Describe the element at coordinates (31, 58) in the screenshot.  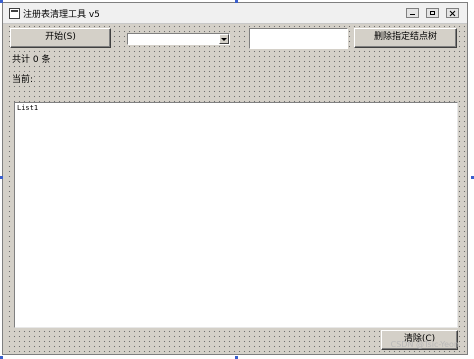
I see `count-label: 共计 0 条` at that location.